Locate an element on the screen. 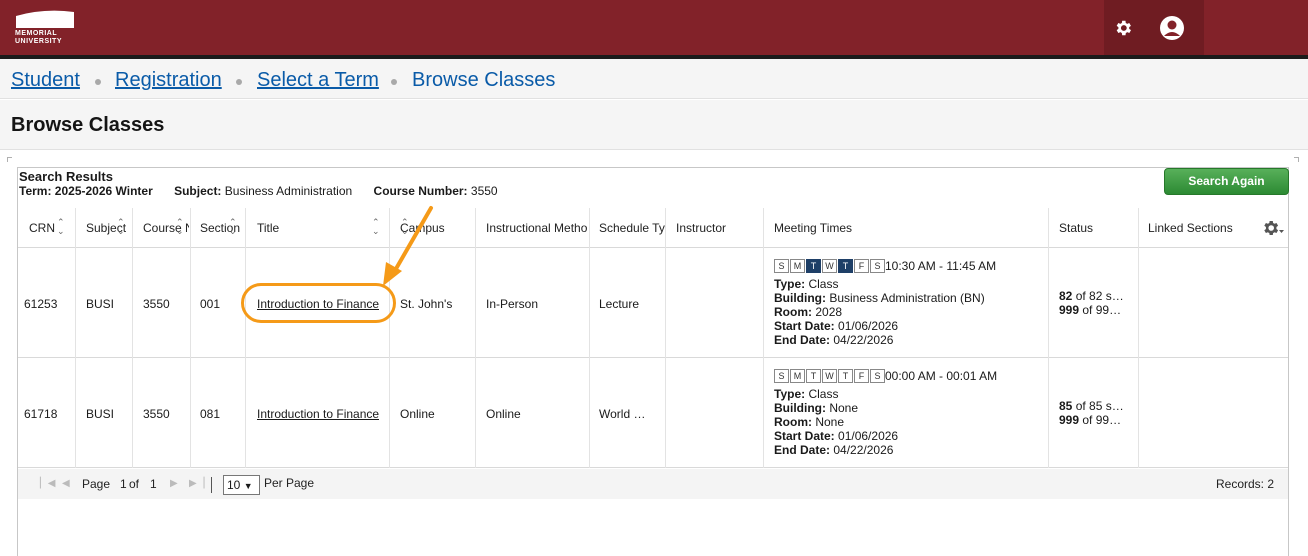  meeting-building: Building: None is located at coordinates (816, 408).